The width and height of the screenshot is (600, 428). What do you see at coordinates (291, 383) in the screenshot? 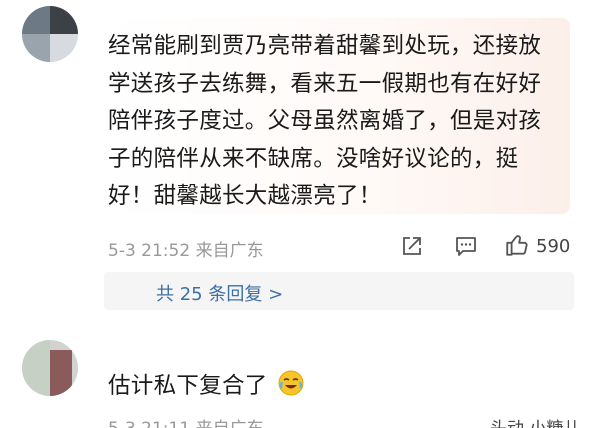
I see `crying-laughing-emoji` at bounding box center [291, 383].